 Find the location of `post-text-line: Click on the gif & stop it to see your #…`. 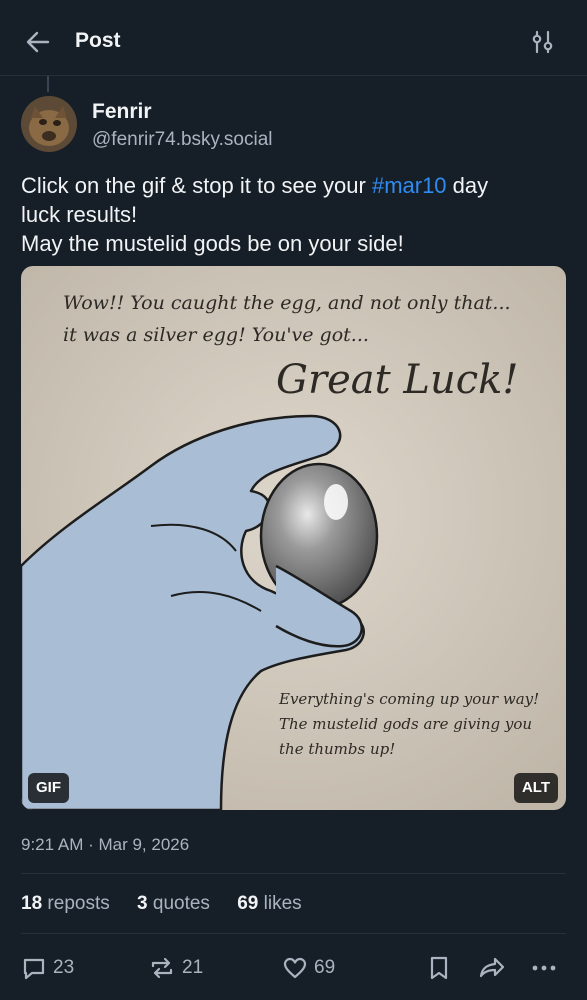

post-text-line: Click on the gif & stop it to see your #… is located at coordinates (293, 185).